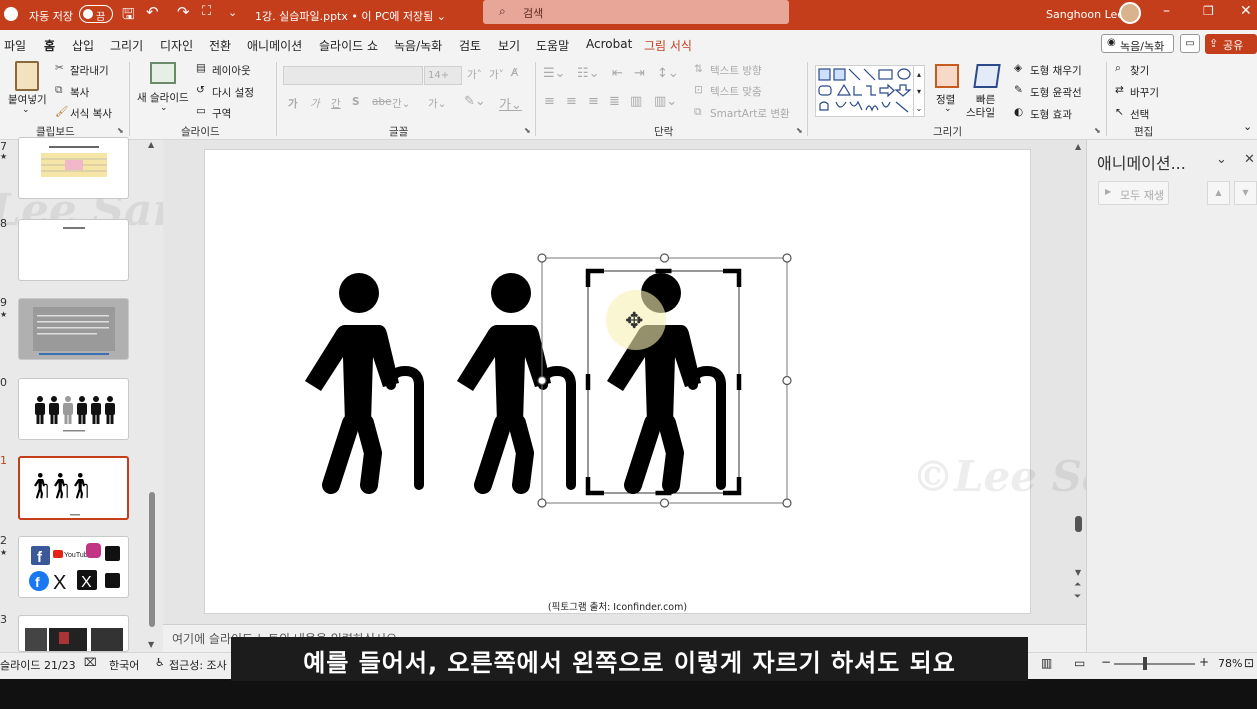 The width and height of the screenshot is (1257, 709). Describe the element at coordinates (496, 74) in the screenshot. I see `shrink-font-icon: 가˅` at that location.